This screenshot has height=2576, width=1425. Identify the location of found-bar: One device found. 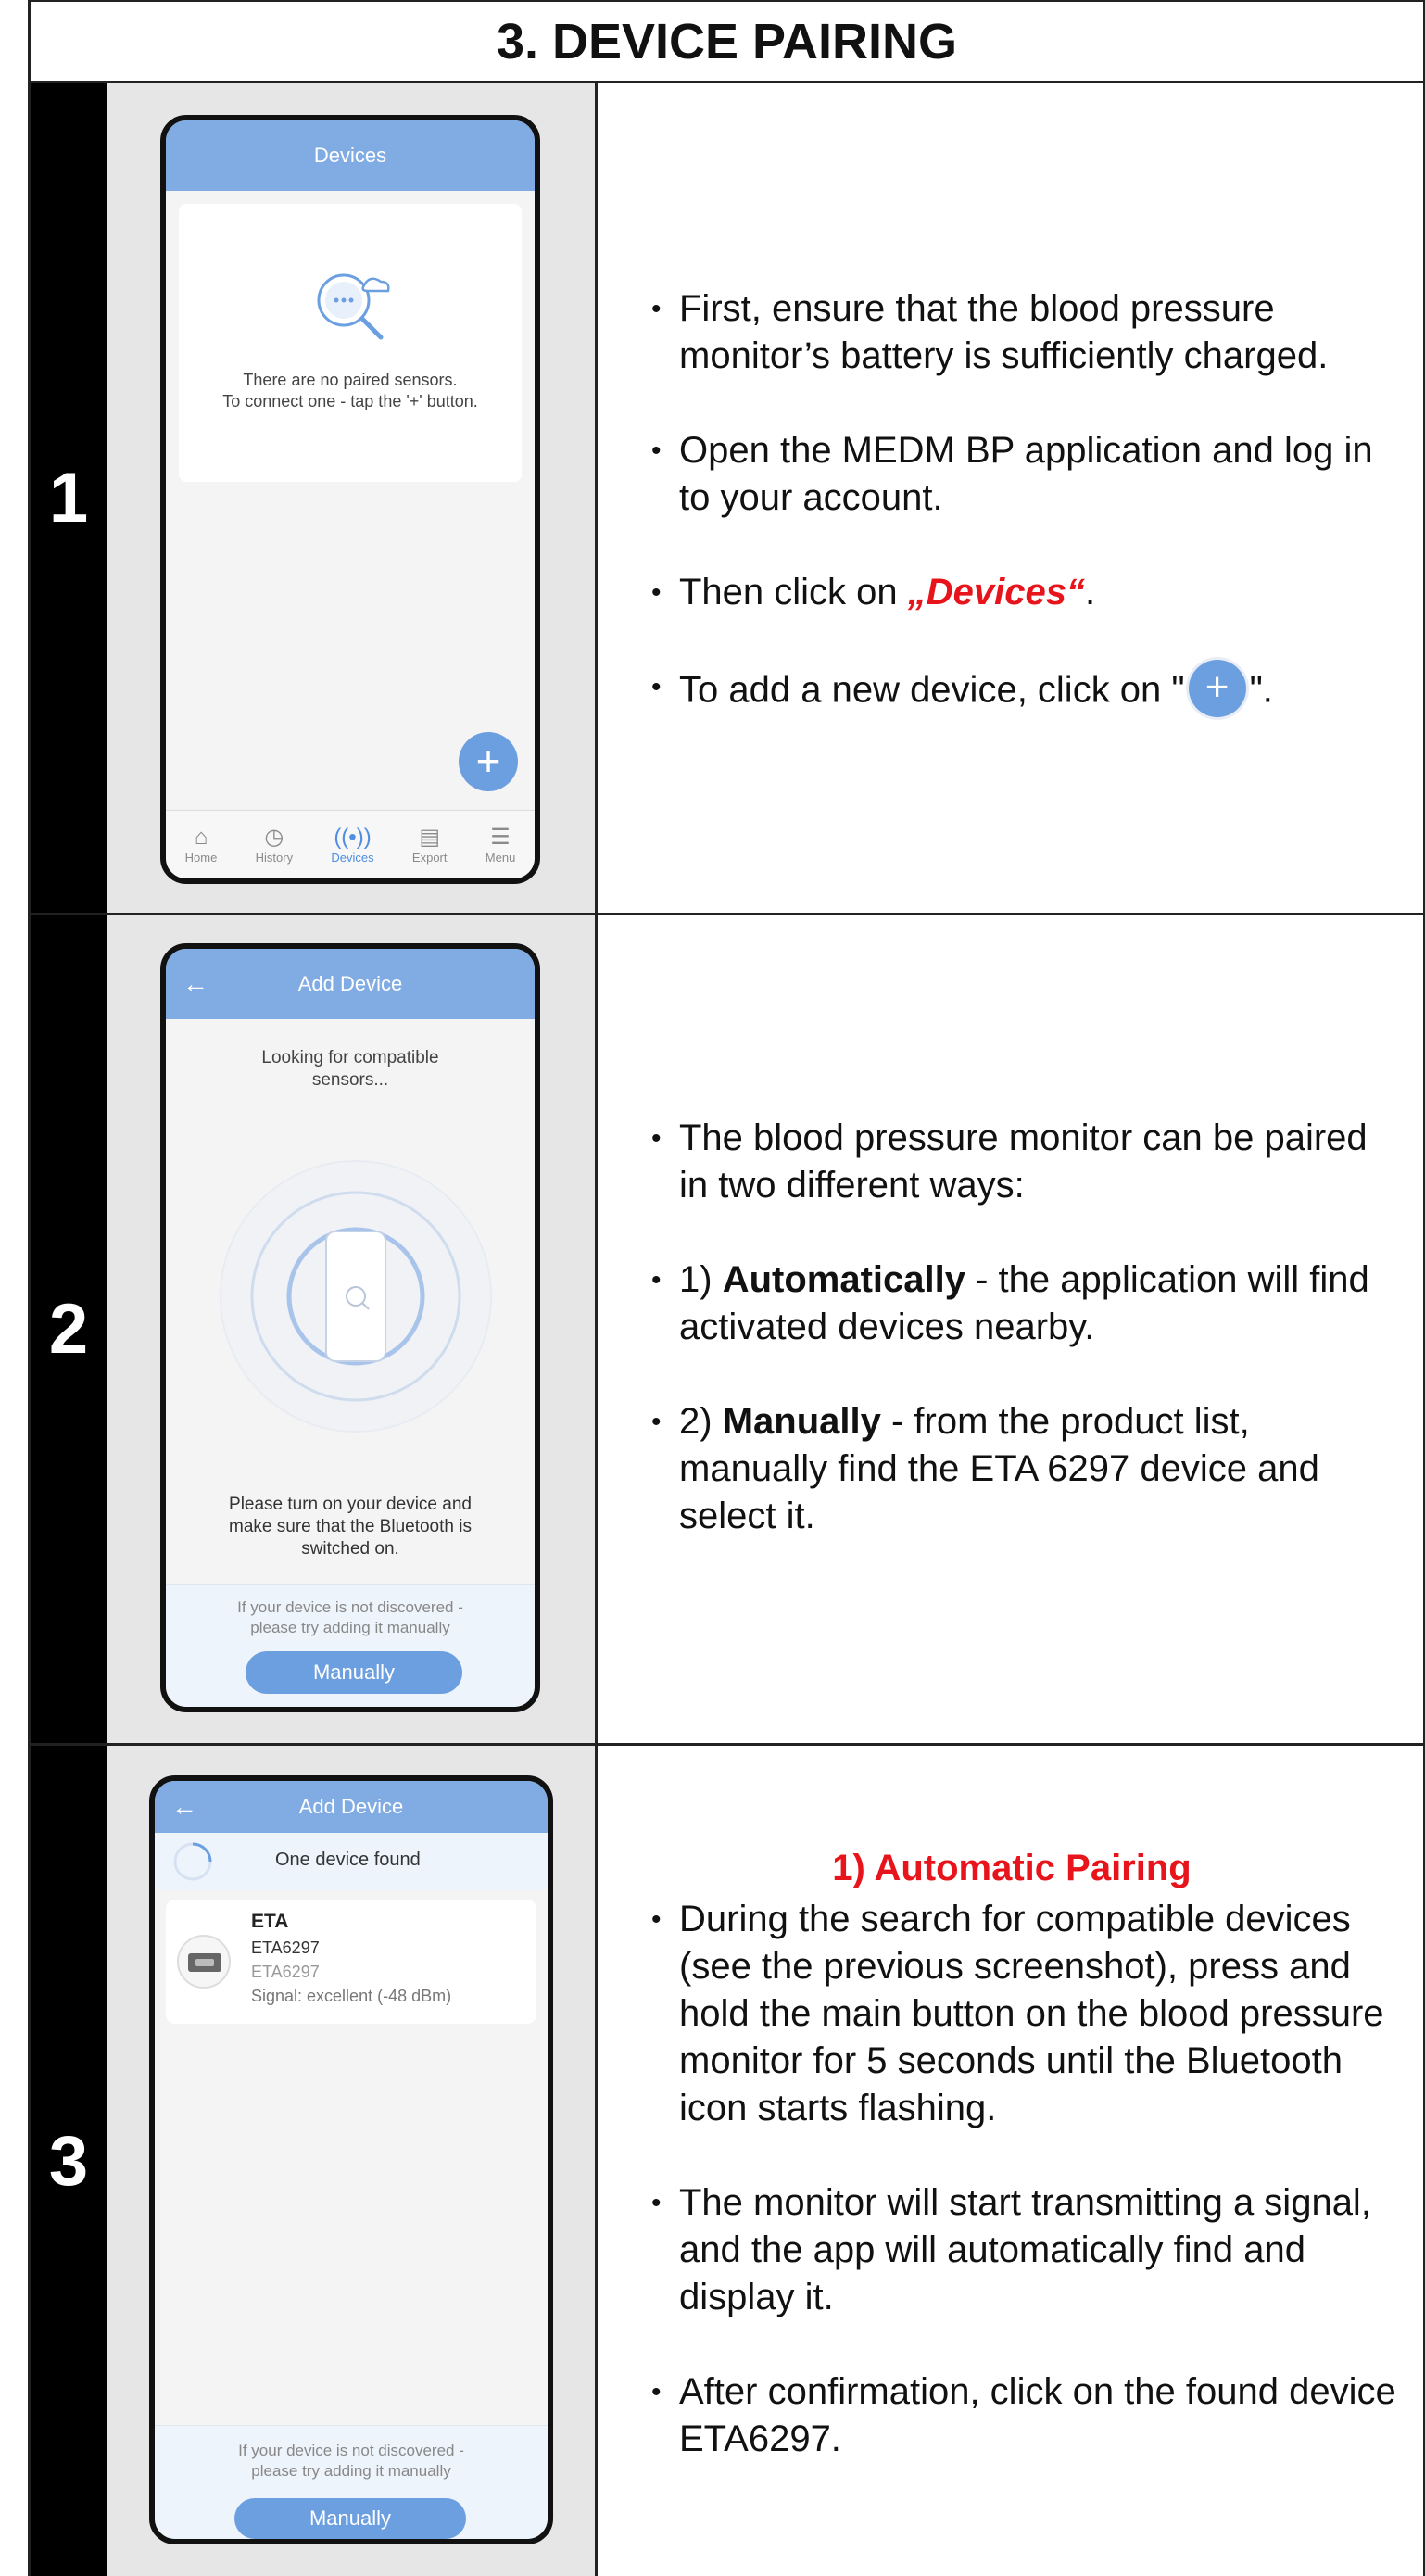
(351, 1861).